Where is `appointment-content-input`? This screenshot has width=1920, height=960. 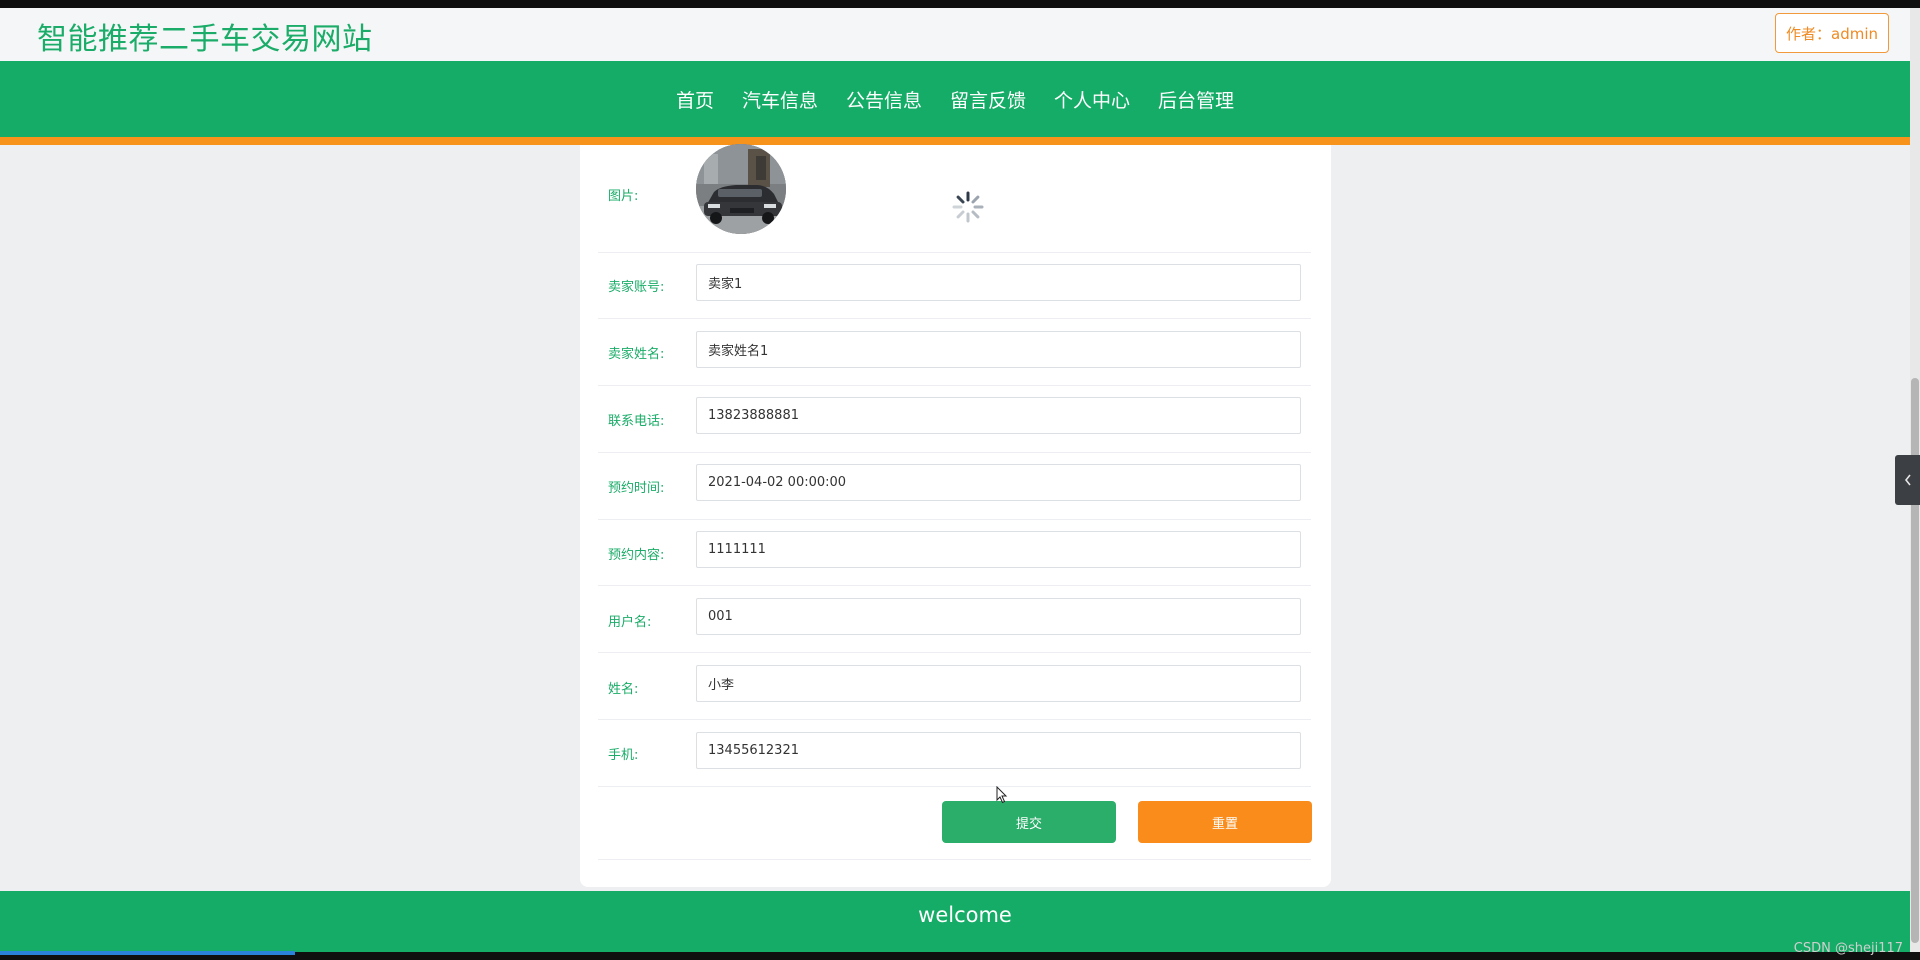 appointment-content-input is located at coordinates (998, 549).